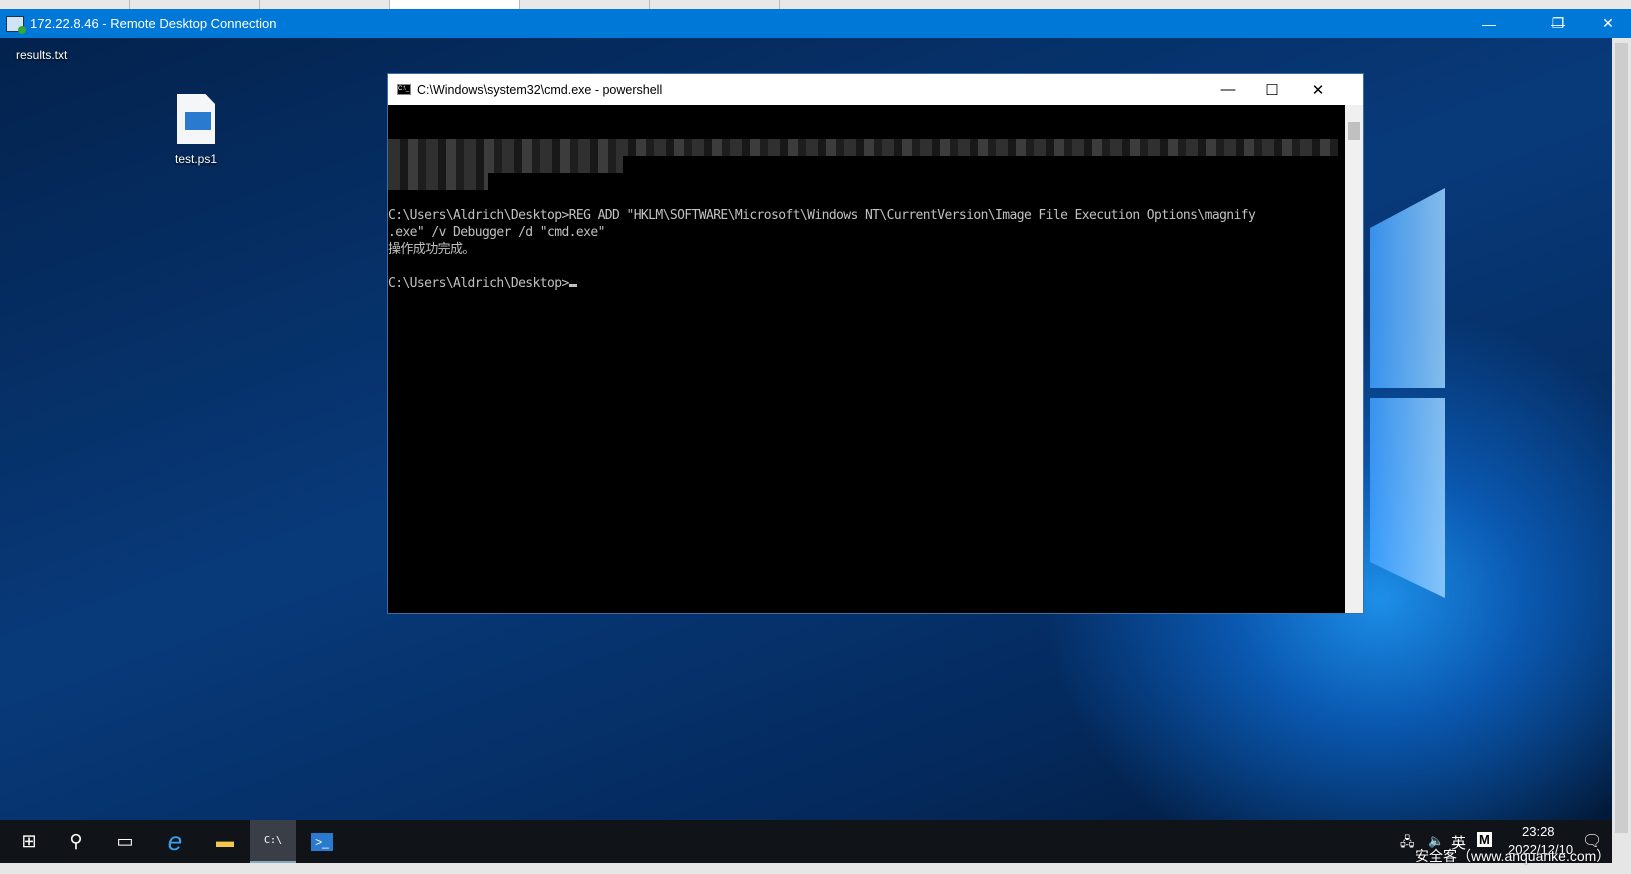  What do you see at coordinates (431, 249) in the screenshot?
I see `console-line: 操作成功完成。` at bounding box center [431, 249].